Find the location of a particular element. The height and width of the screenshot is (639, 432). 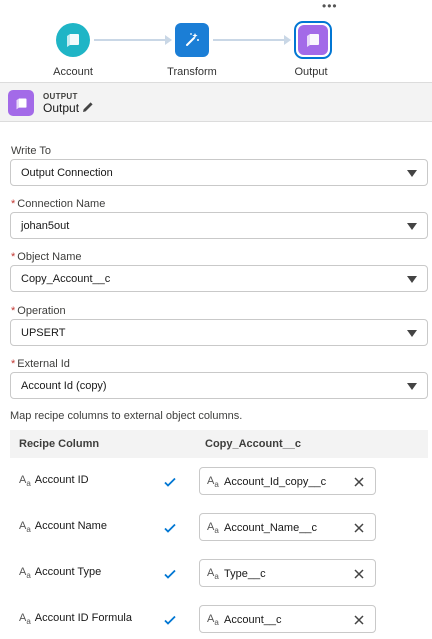

flow-node-account is located at coordinates (73, 40).